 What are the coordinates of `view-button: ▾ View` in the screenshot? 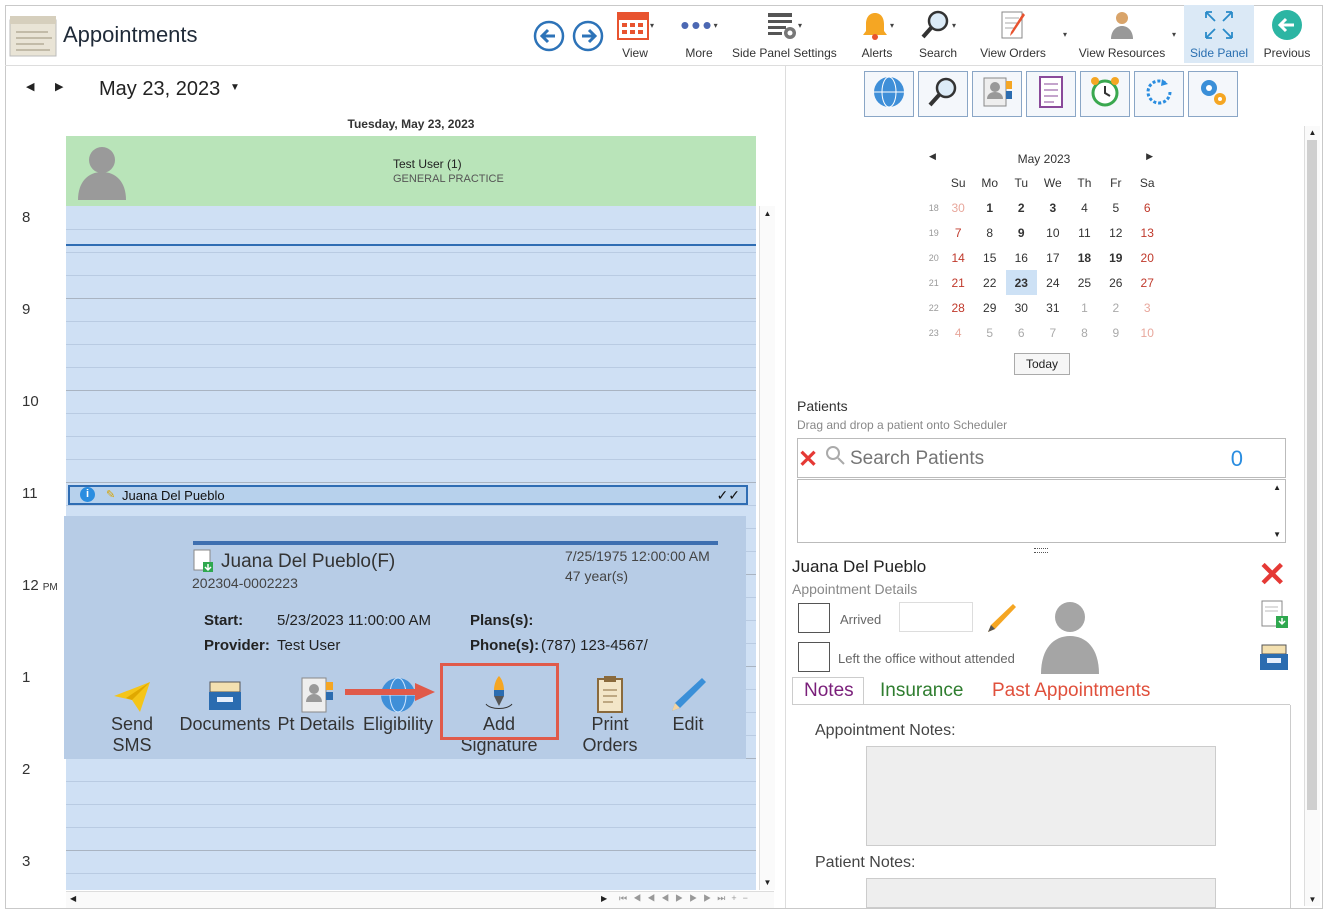 It's located at (635, 34).